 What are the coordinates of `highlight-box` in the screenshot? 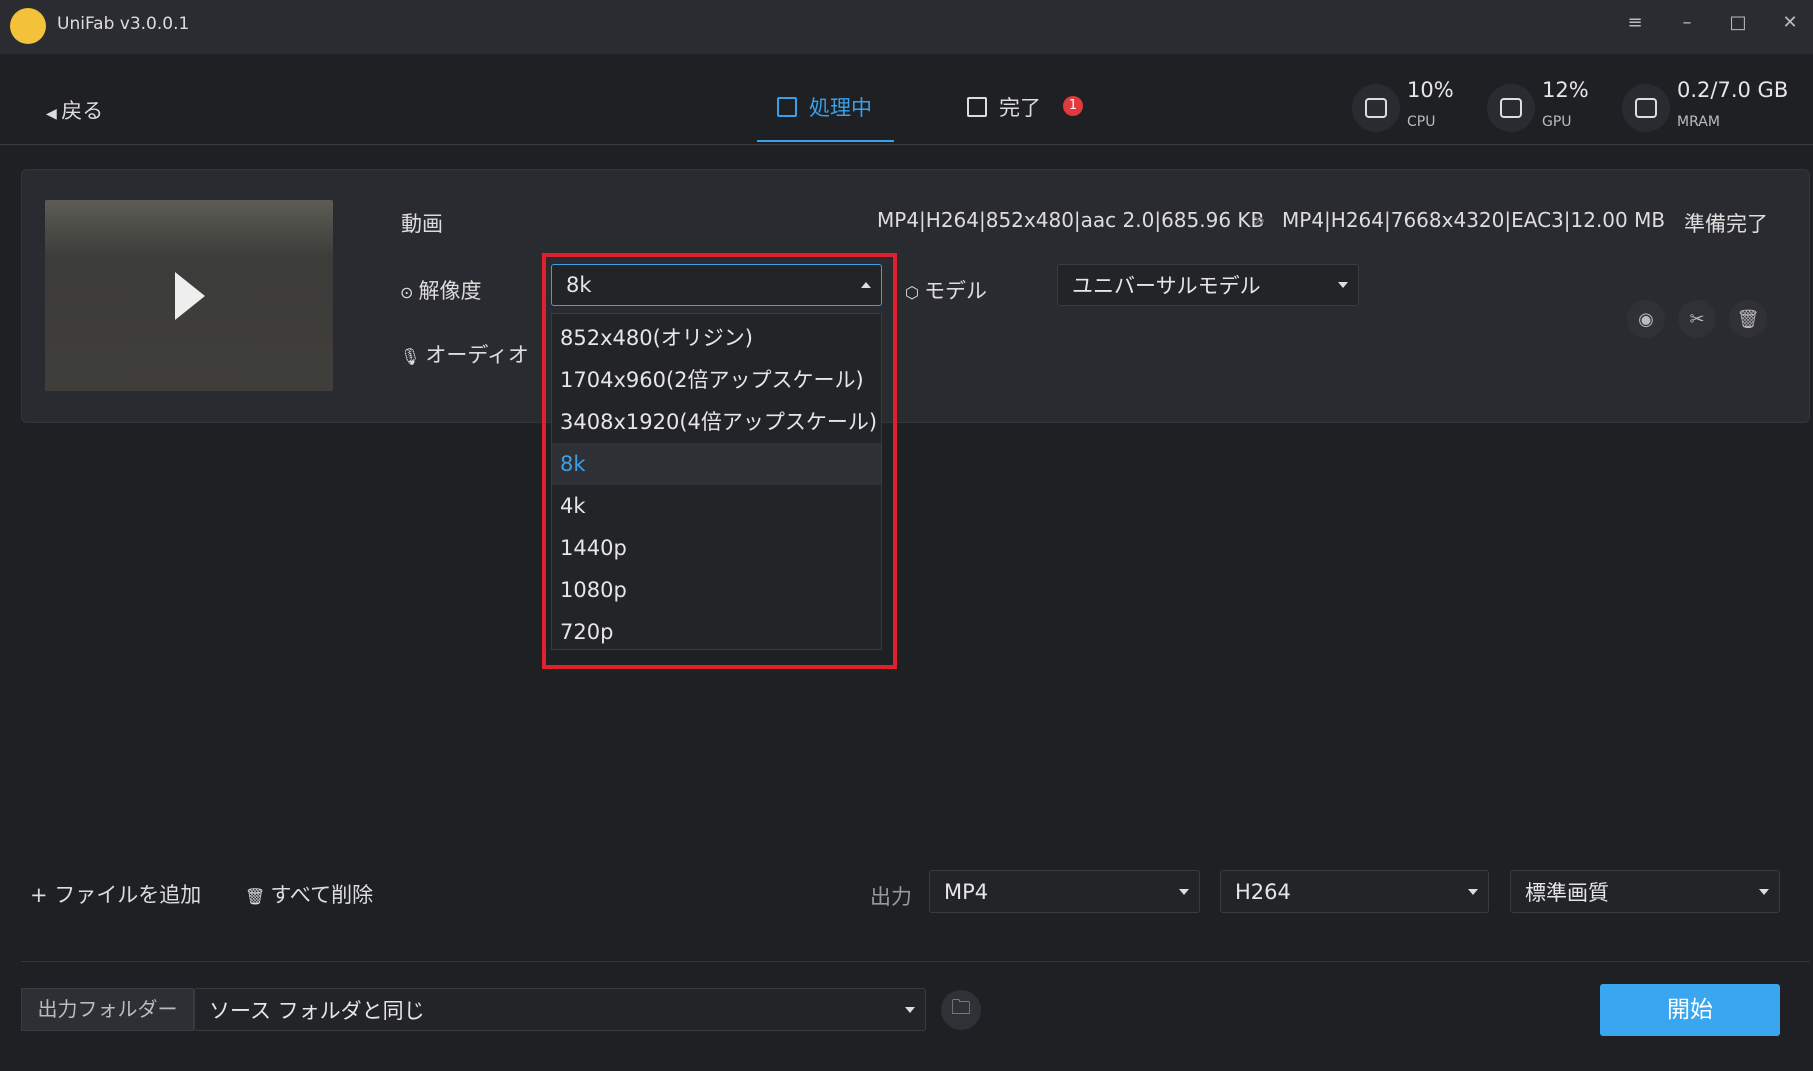 It's located at (719, 461).